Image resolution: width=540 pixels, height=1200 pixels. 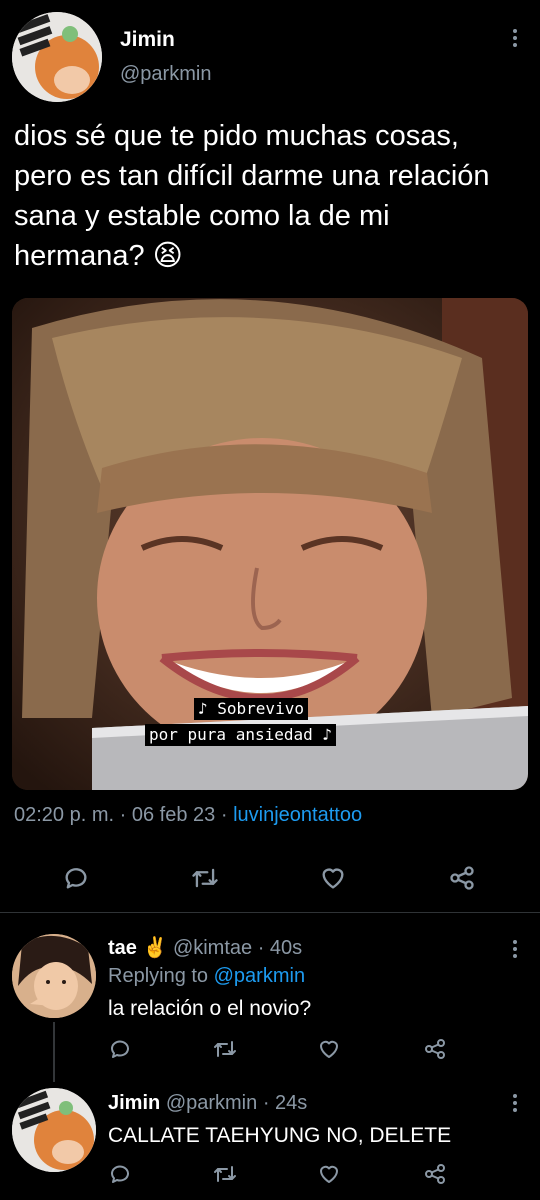 What do you see at coordinates (165, 74) in the screenshot?
I see `main-author-handle: @parkmin` at bounding box center [165, 74].